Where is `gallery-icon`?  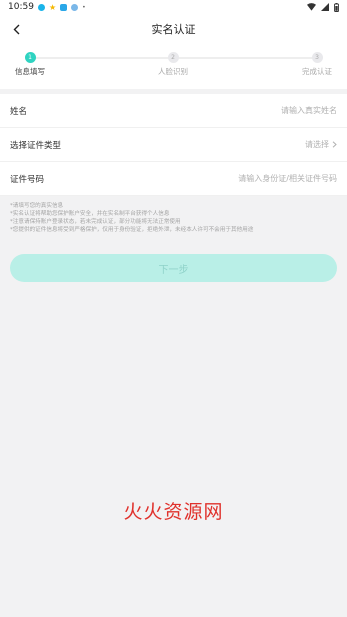 gallery-icon is located at coordinates (64, 7).